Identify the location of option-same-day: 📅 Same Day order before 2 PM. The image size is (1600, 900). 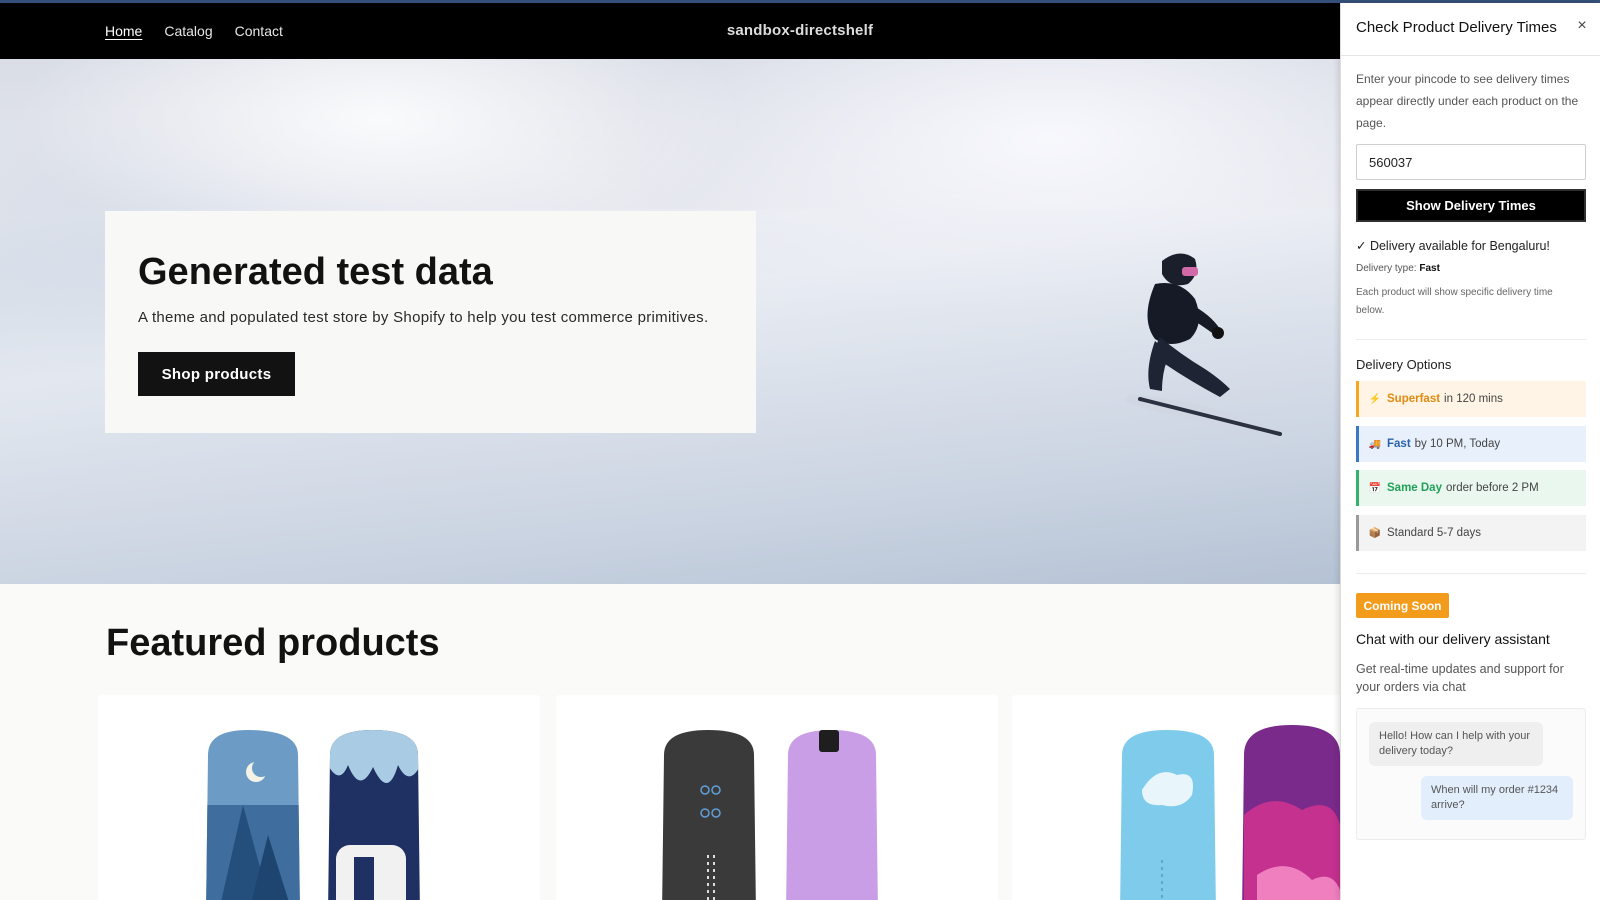
(1471, 488).